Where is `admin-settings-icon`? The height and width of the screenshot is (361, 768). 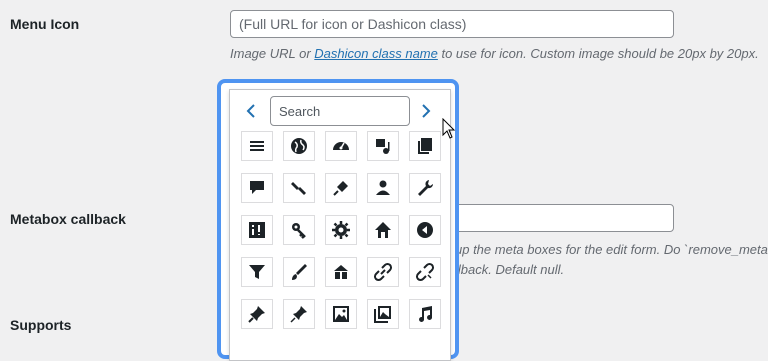
admin-settings-icon is located at coordinates (257, 230).